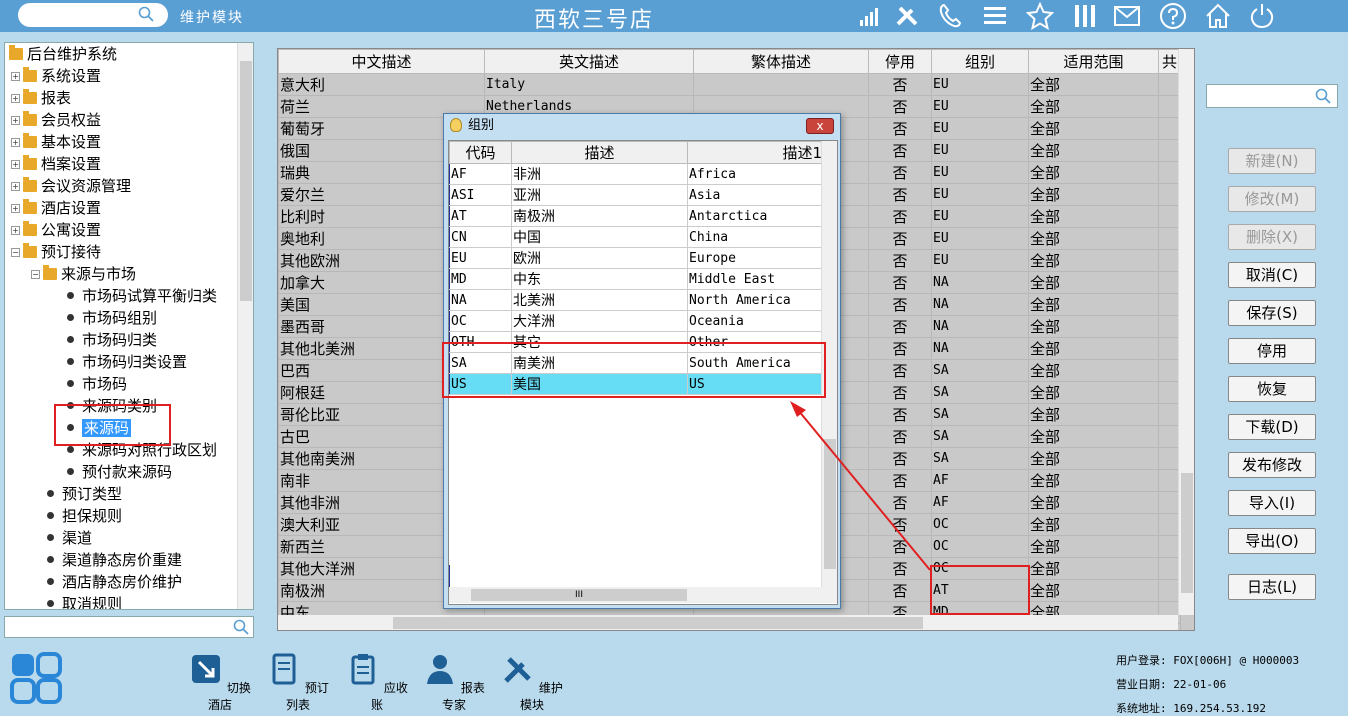 Image resolution: width=1348 pixels, height=716 pixels. I want to click on tree-vertical-scrollbar, so click(245, 326).